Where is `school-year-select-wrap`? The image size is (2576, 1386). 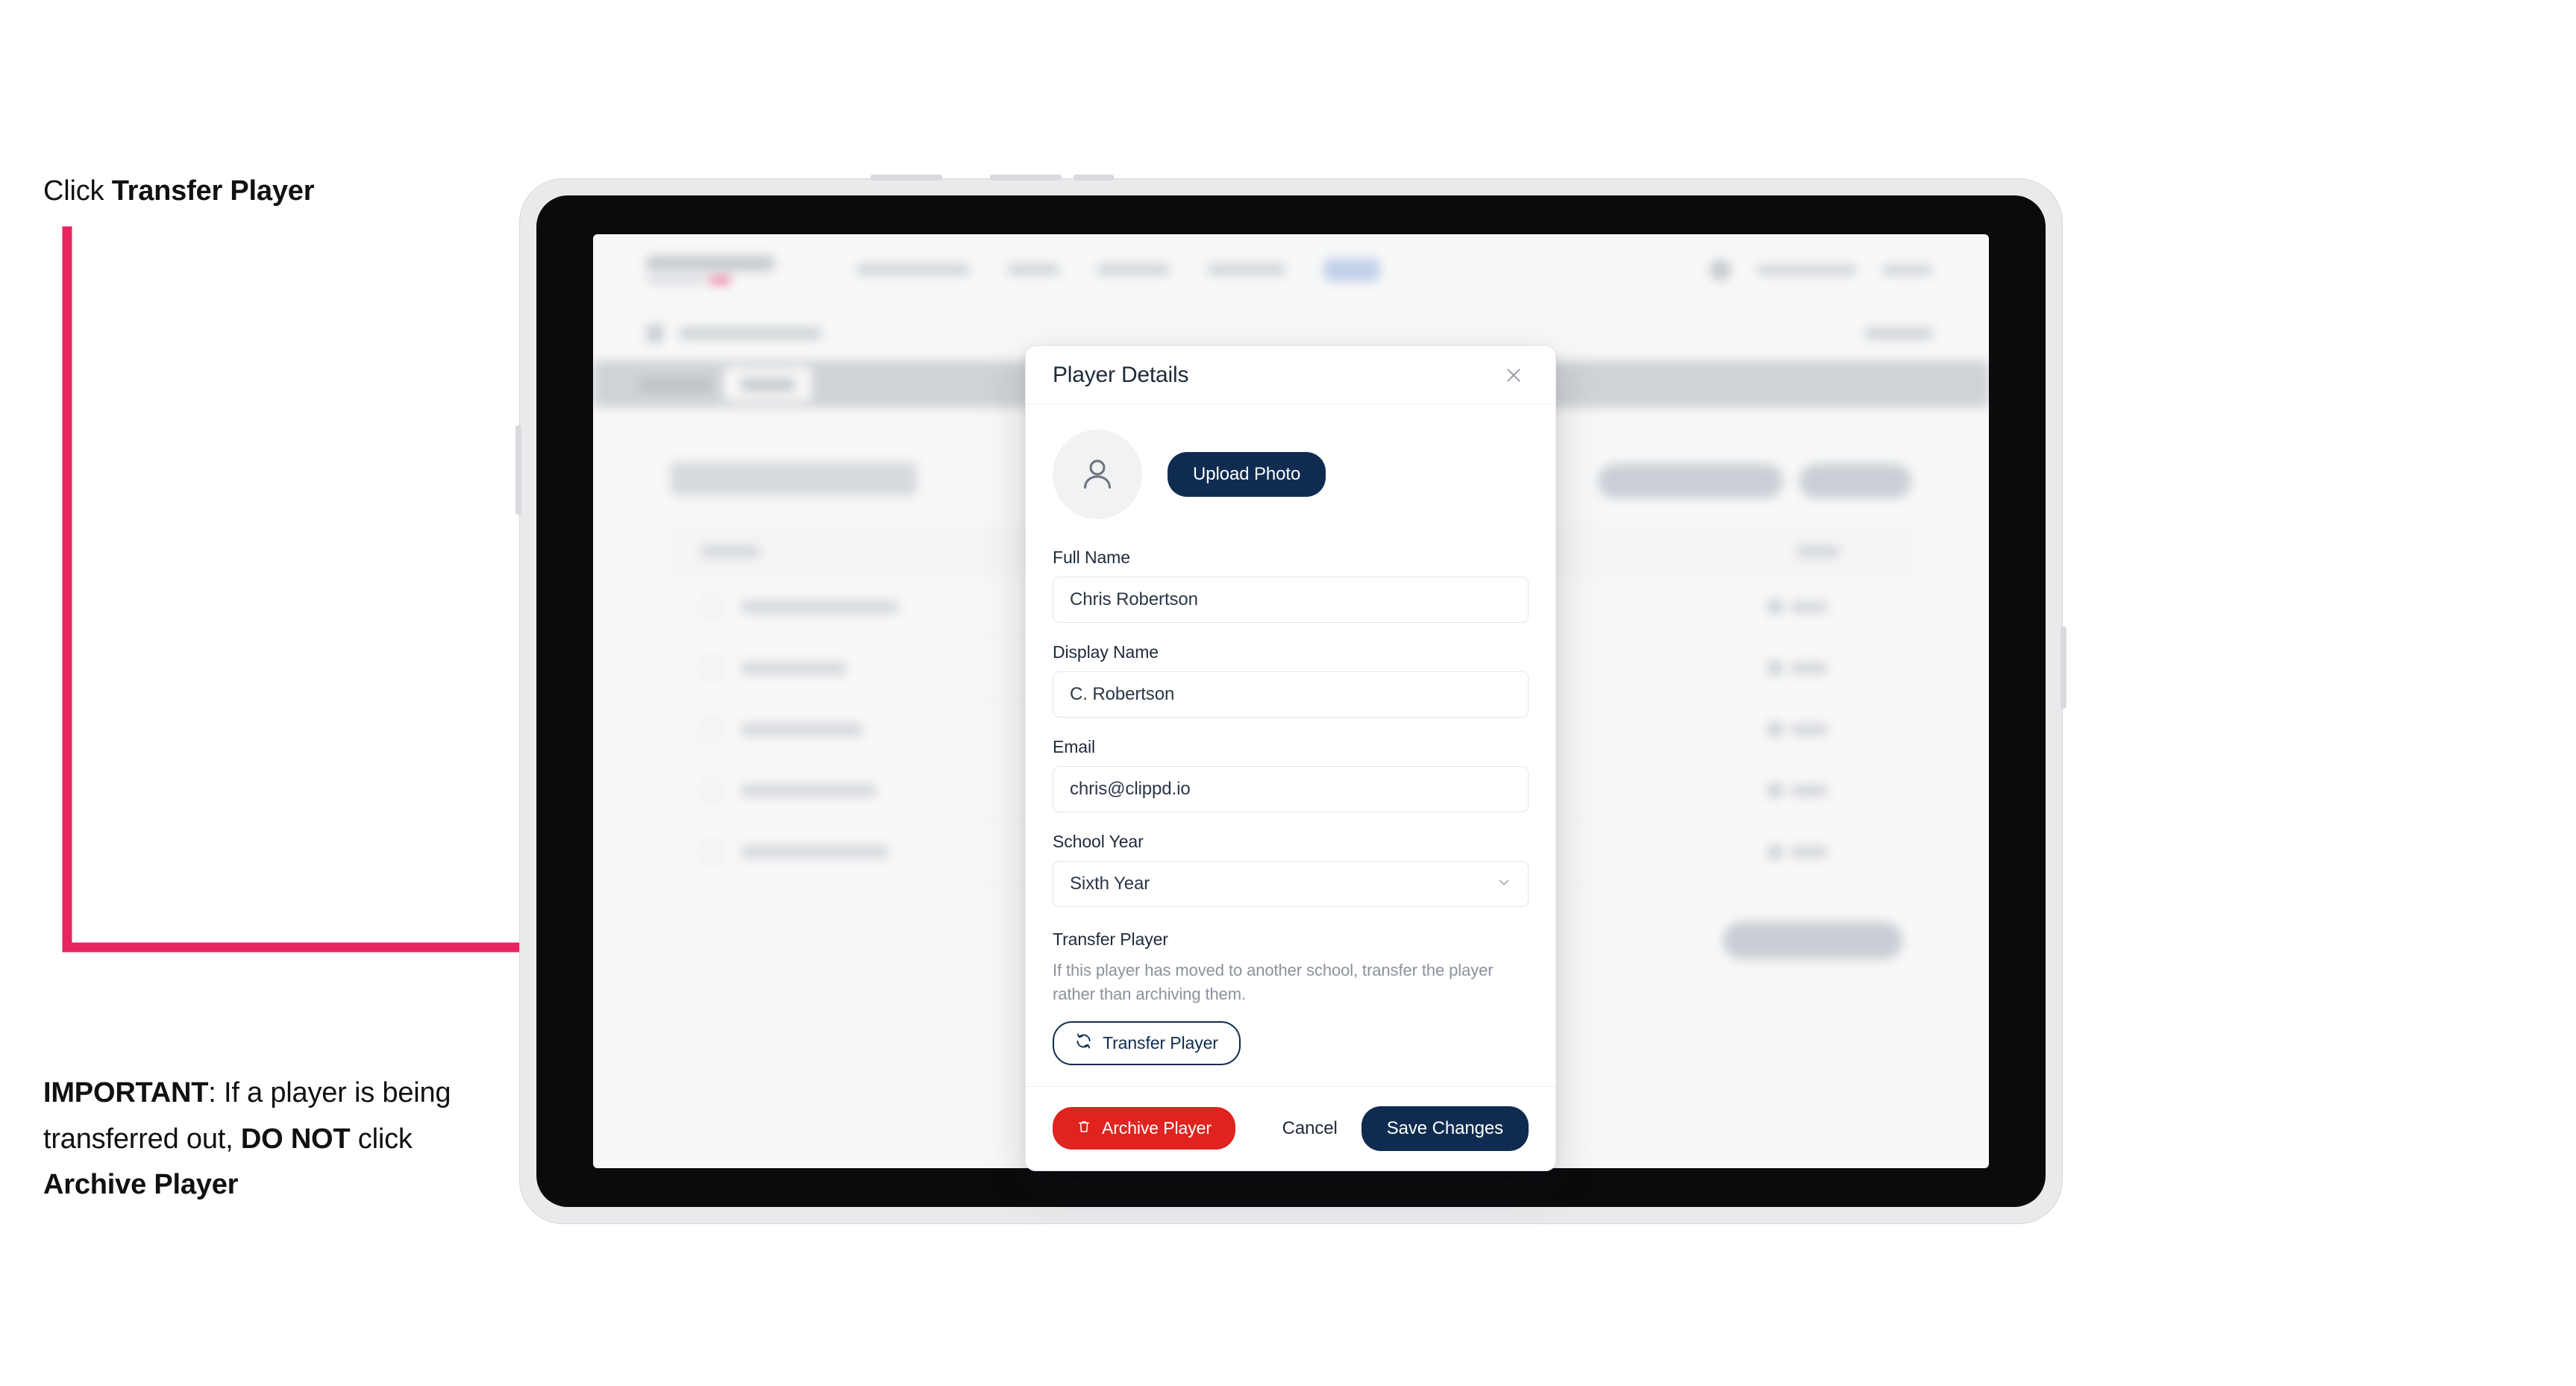
school-year-select-wrap is located at coordinates (1291, 884).